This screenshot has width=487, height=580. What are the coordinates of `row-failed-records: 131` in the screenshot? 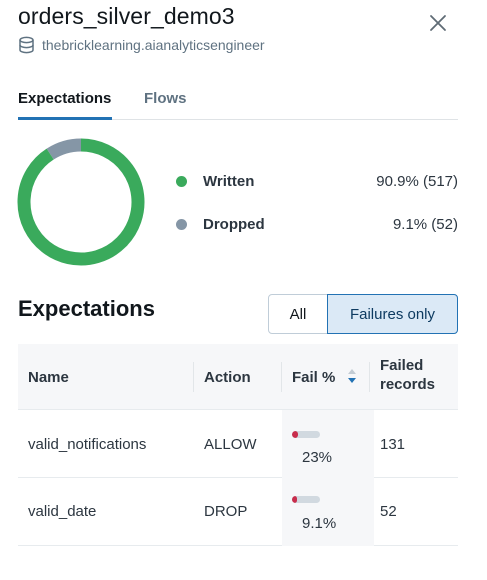 It's located at (393, 444).